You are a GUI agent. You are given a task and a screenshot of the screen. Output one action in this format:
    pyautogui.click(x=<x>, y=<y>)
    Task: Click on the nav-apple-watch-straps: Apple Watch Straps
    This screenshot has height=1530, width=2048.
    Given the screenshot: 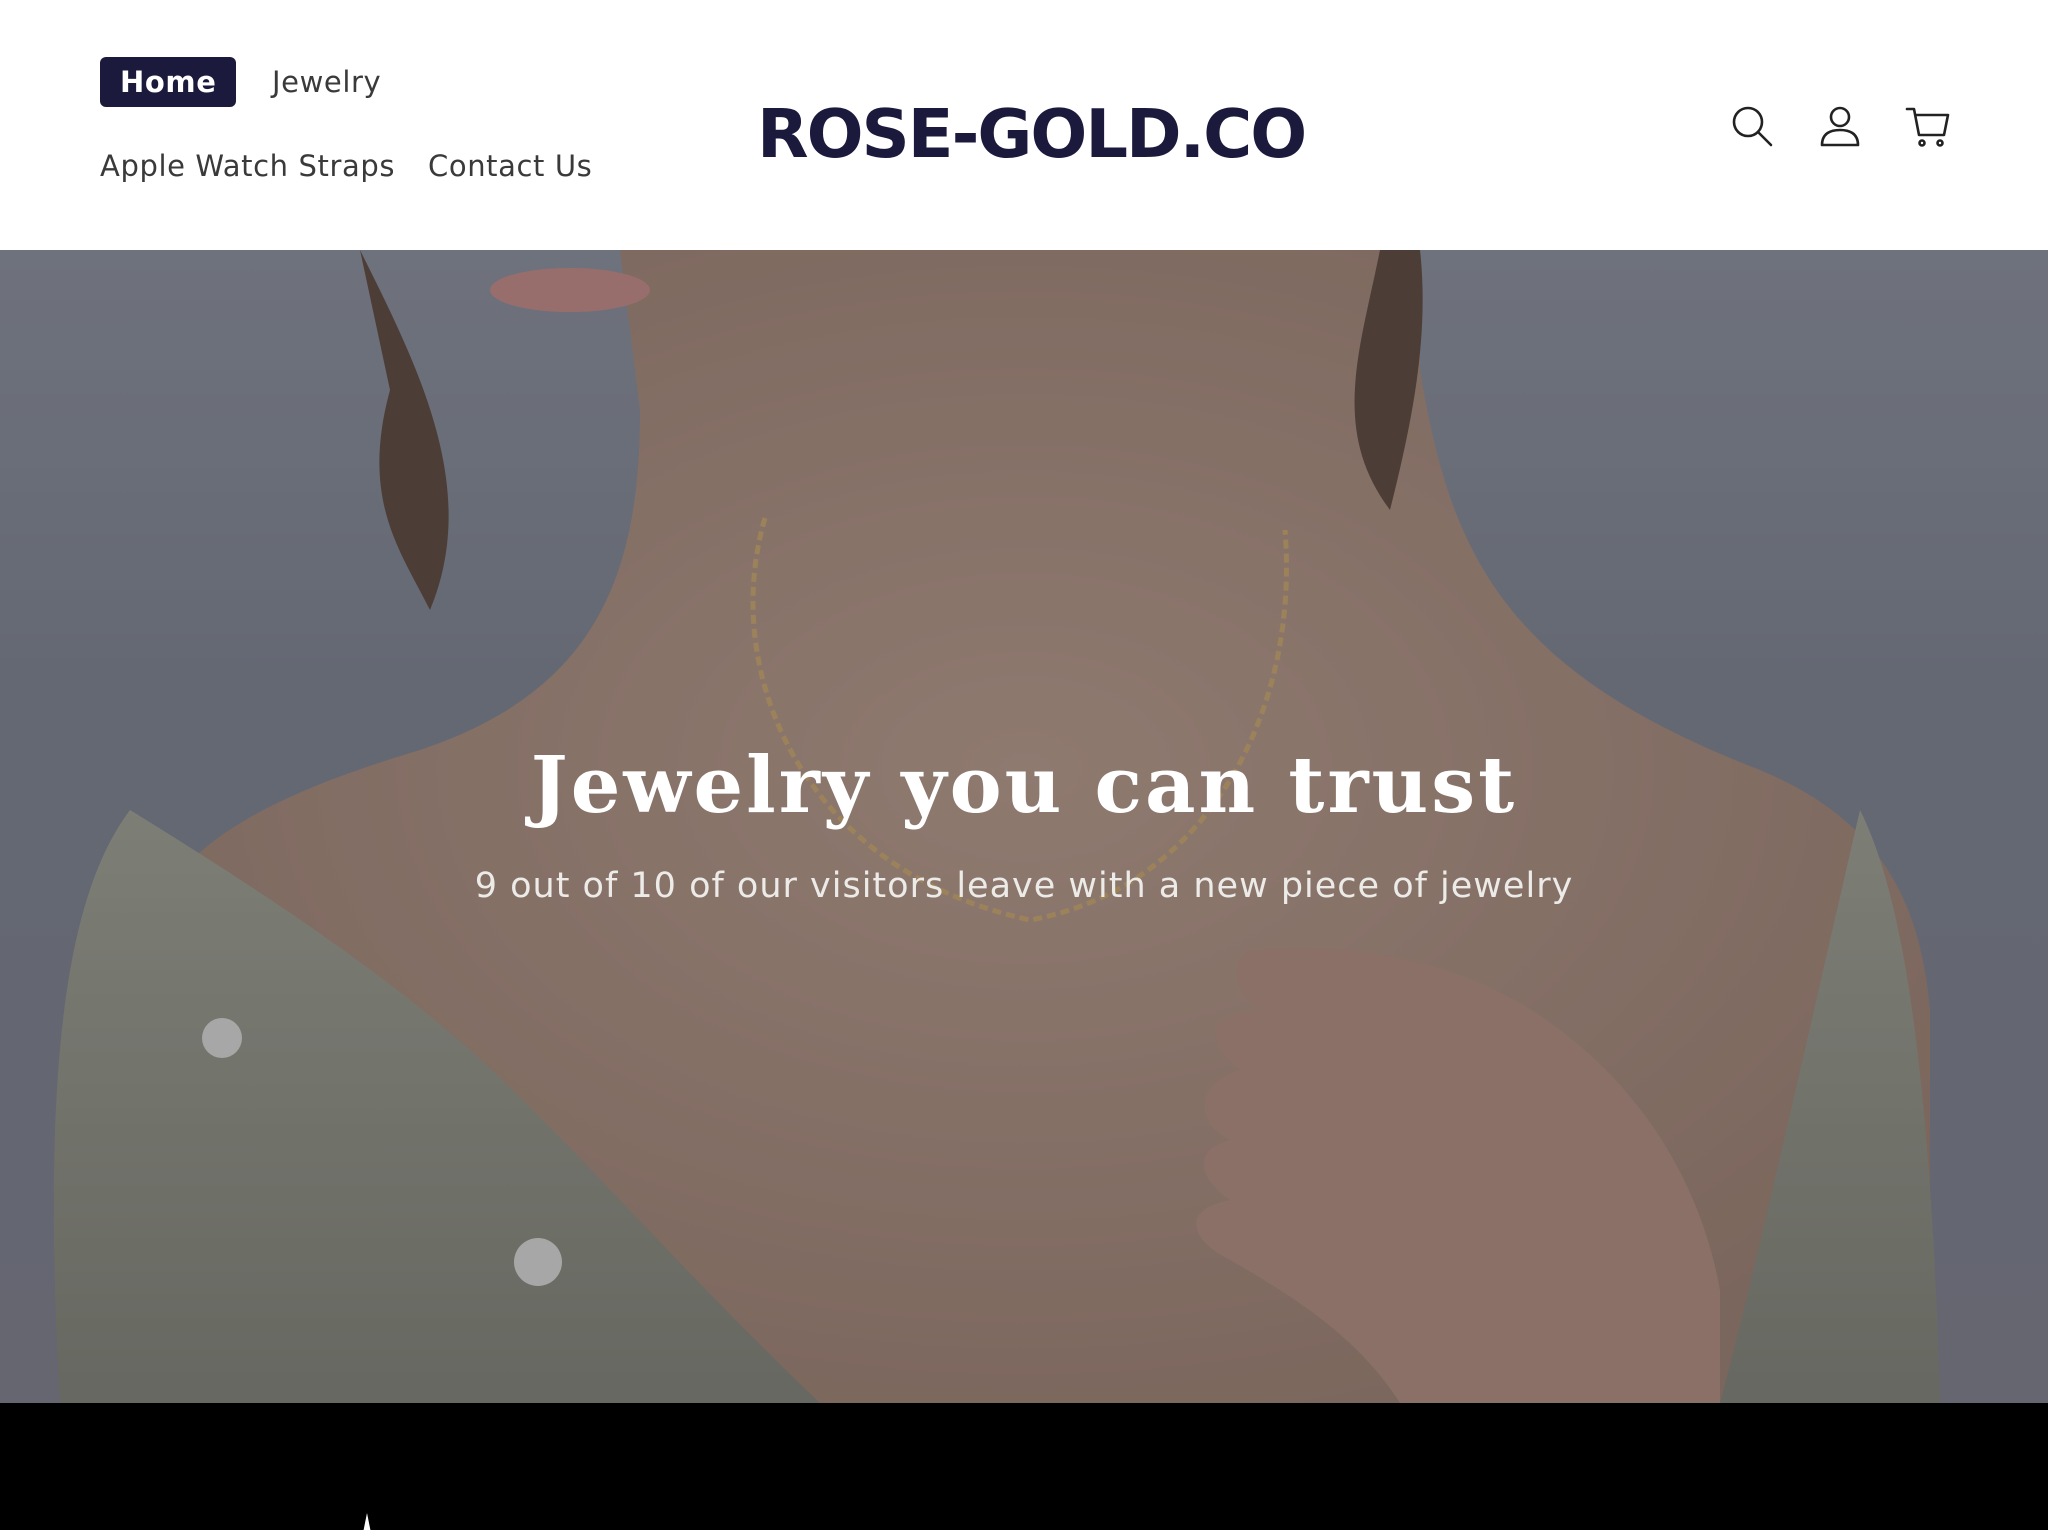 What is the action you would take?
    pyautogui.click(x=247, y=166)
    